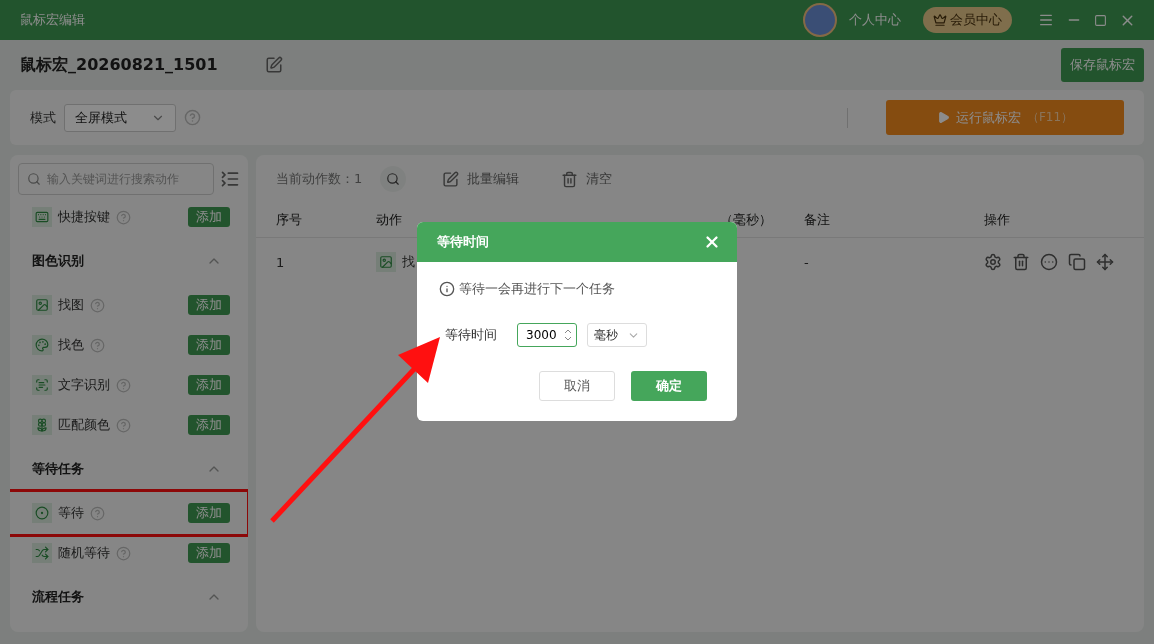 This screenshot has height=644, width=1154. I want to click on action-label: 随机等待, so click(84, 553).